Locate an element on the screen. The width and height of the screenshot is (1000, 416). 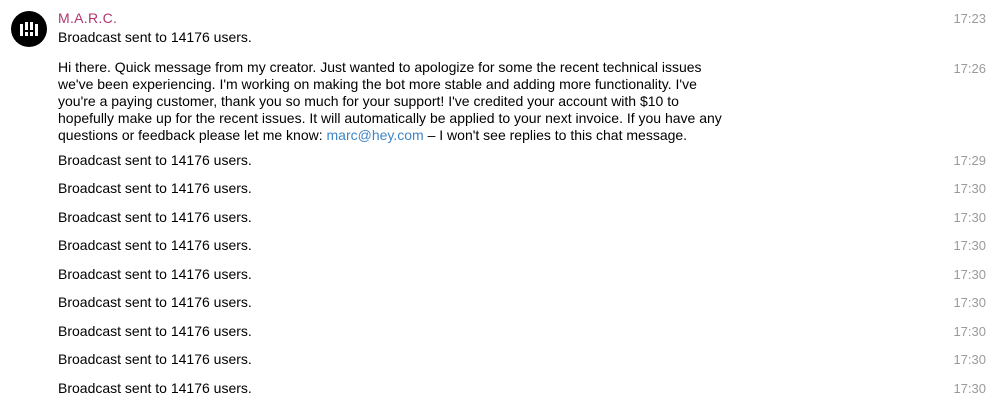
message-timestamp: 17:29 is located at coordinates (969, 160).